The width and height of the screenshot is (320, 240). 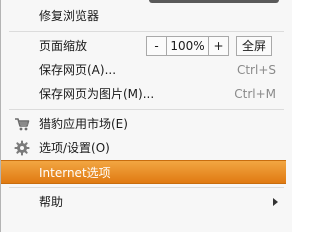 What do you see at coordinates (255, 94) in the screenshot?
I see `menu-item-shortcut: Ctrl+M` at bounding box center [255, 94].